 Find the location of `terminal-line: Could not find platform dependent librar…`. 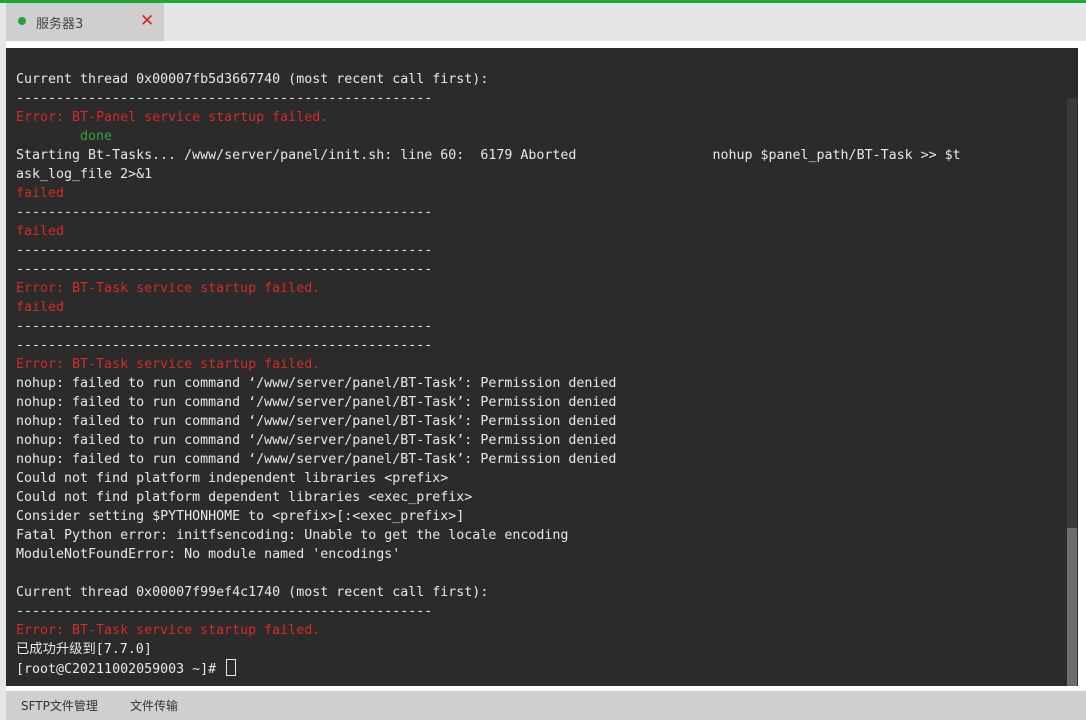

terminal-line: Could not find platform dependent librar… is located at coordinates (244, 497).